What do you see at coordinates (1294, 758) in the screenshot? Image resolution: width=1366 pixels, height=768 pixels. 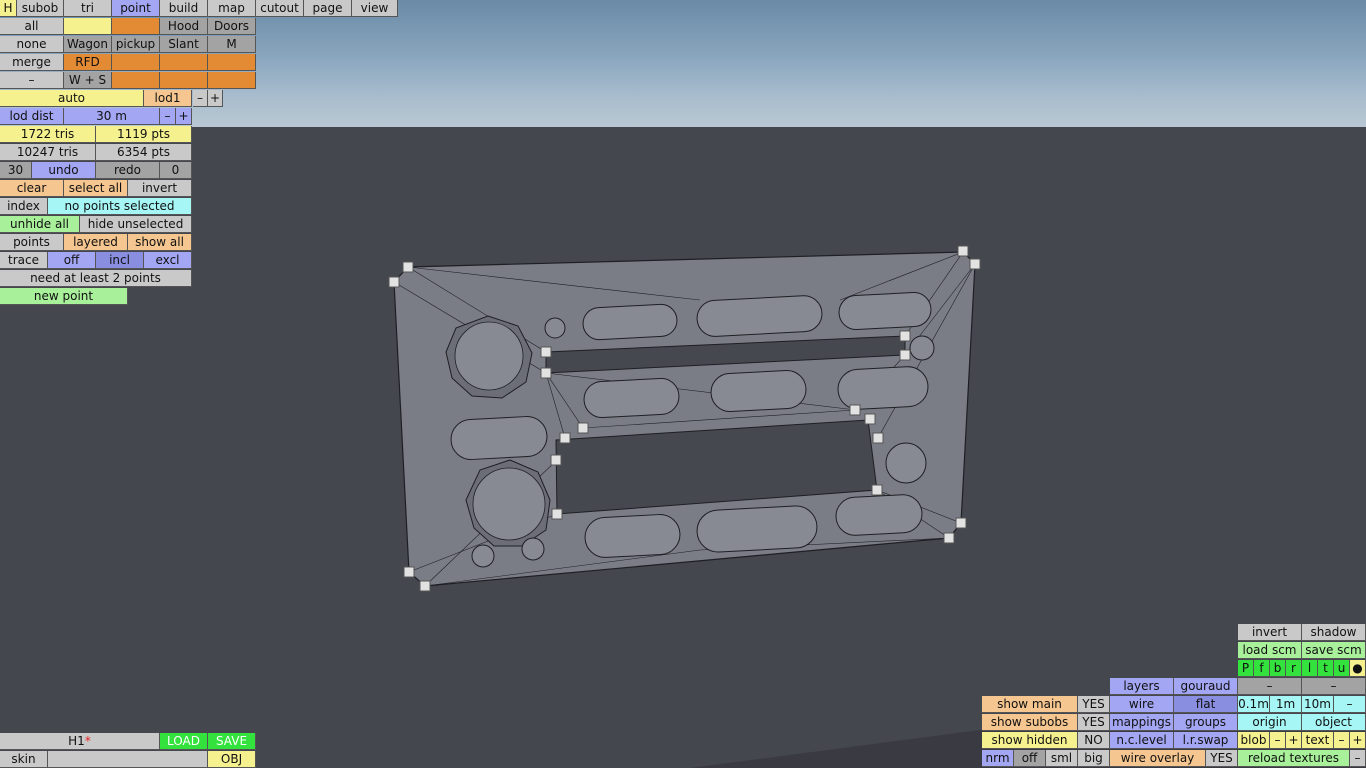 I see `reload-textures-button: reload textures` at bounding box center [1294, 758].